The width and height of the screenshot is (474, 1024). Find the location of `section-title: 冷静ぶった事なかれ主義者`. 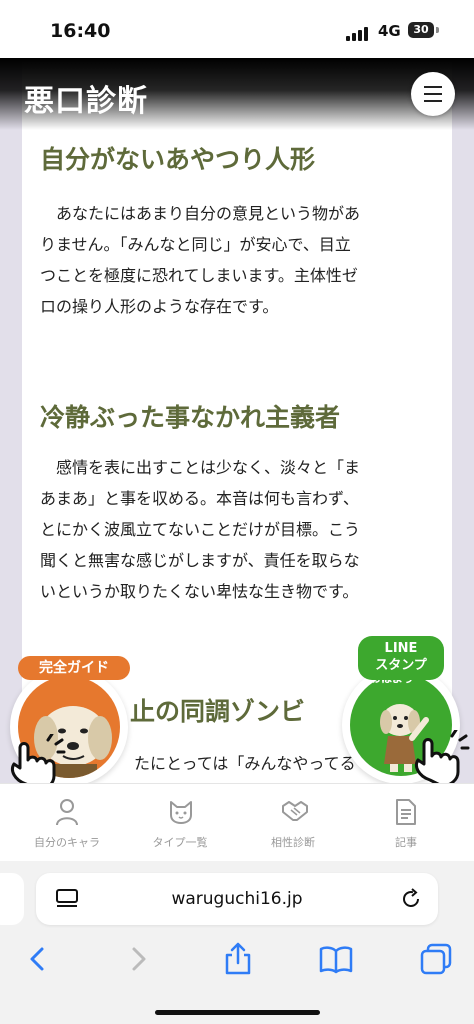

section-title: 冷静ぶった事なかれ主義者 is located at coordinates (190, 417).